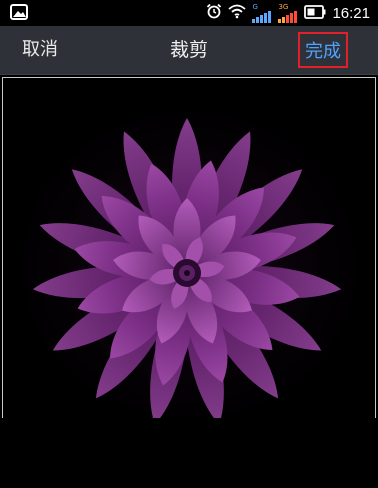  Describe the element at coordinates (288, 12) in the screenshot. I see `signal-3g-icon: 3G` at that location.